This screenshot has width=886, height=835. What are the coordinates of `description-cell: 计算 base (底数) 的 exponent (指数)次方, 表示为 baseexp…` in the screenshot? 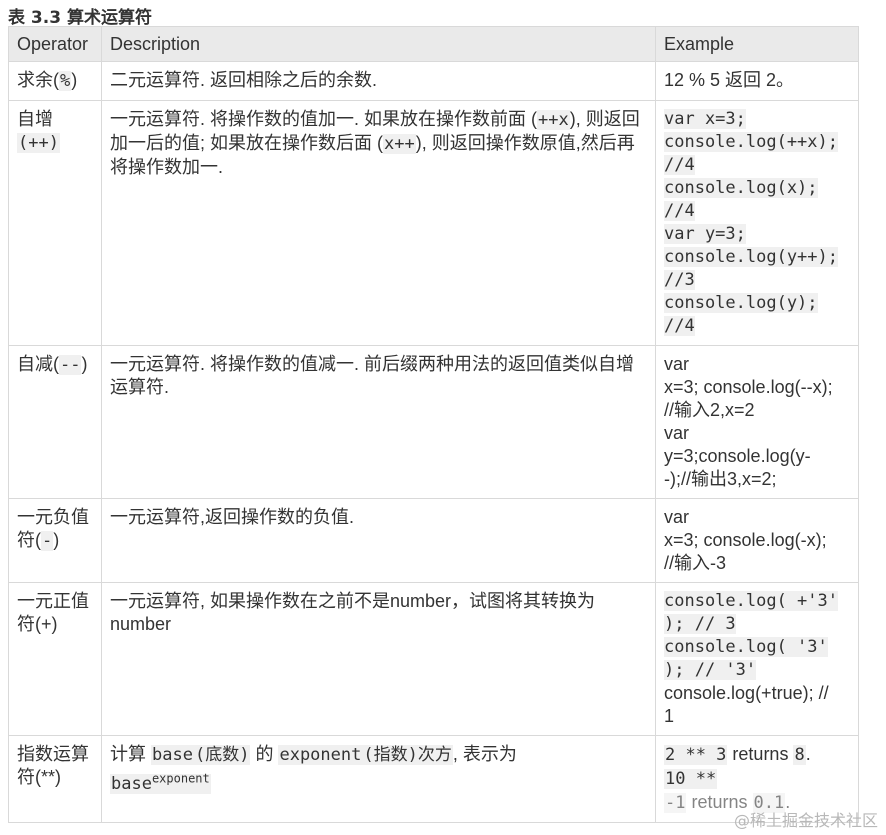 It's located at (378, 779).